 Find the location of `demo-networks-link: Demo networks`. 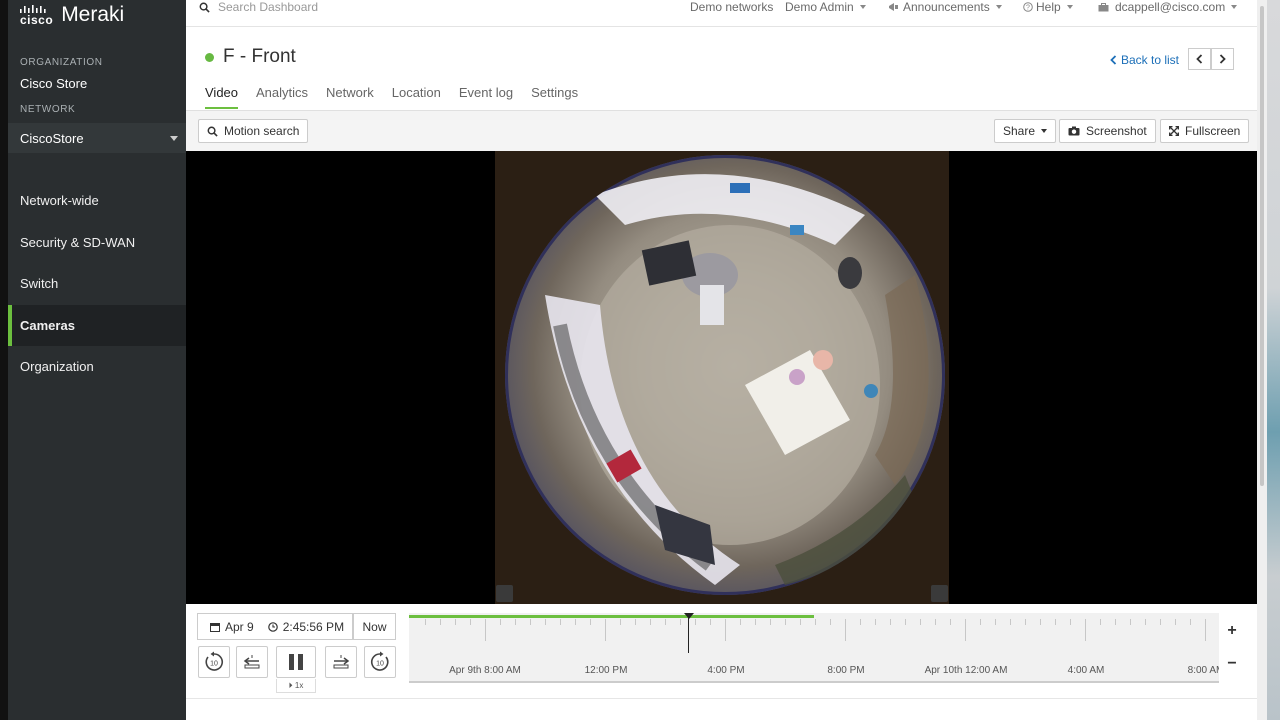

demo-networks-link: Demo networks is located at coordinates (731, 7).